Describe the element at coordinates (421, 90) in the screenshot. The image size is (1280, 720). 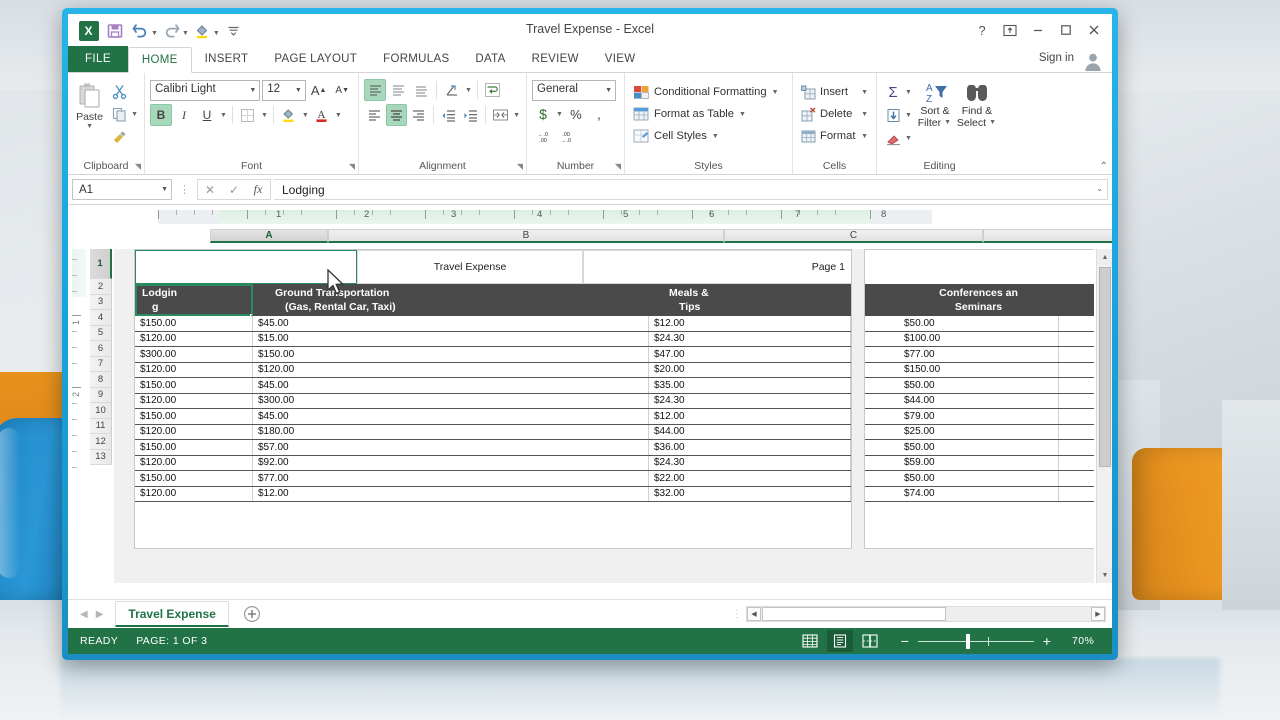
I see `bottom-align-button` at that location.